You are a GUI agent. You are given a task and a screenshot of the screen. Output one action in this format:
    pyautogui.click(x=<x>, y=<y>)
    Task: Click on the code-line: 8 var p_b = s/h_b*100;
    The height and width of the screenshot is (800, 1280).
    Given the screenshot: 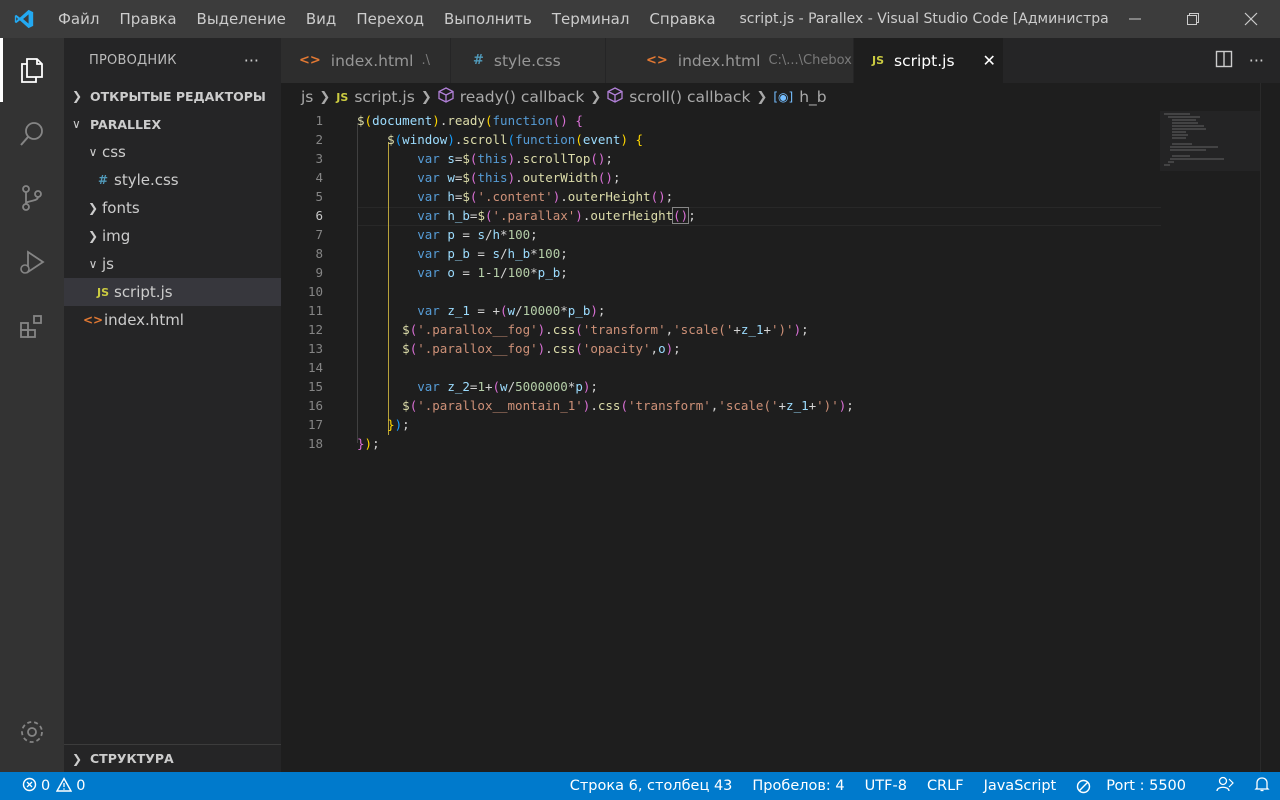 What is the action you would take?
    pyautogui.click(x=721, y=253)
    